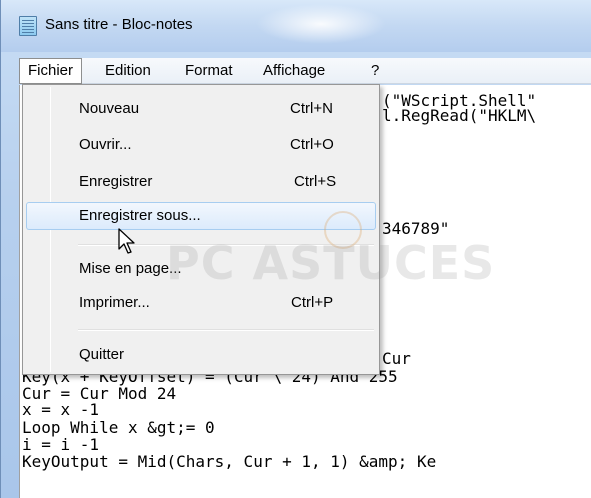 The height and width of the screenshot is (498, 591). I want to click on title-bar: Sans titre - Bloc-notes, so click(296, 26).